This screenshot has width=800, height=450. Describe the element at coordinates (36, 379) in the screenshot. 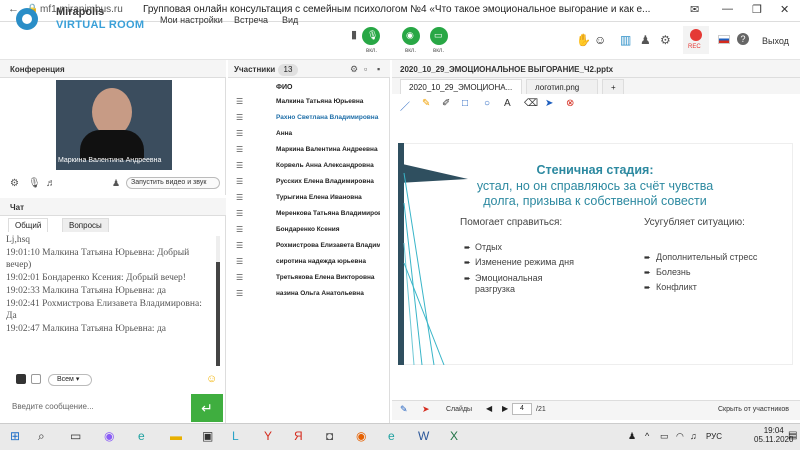

I see `bg-color-icon` at that location.